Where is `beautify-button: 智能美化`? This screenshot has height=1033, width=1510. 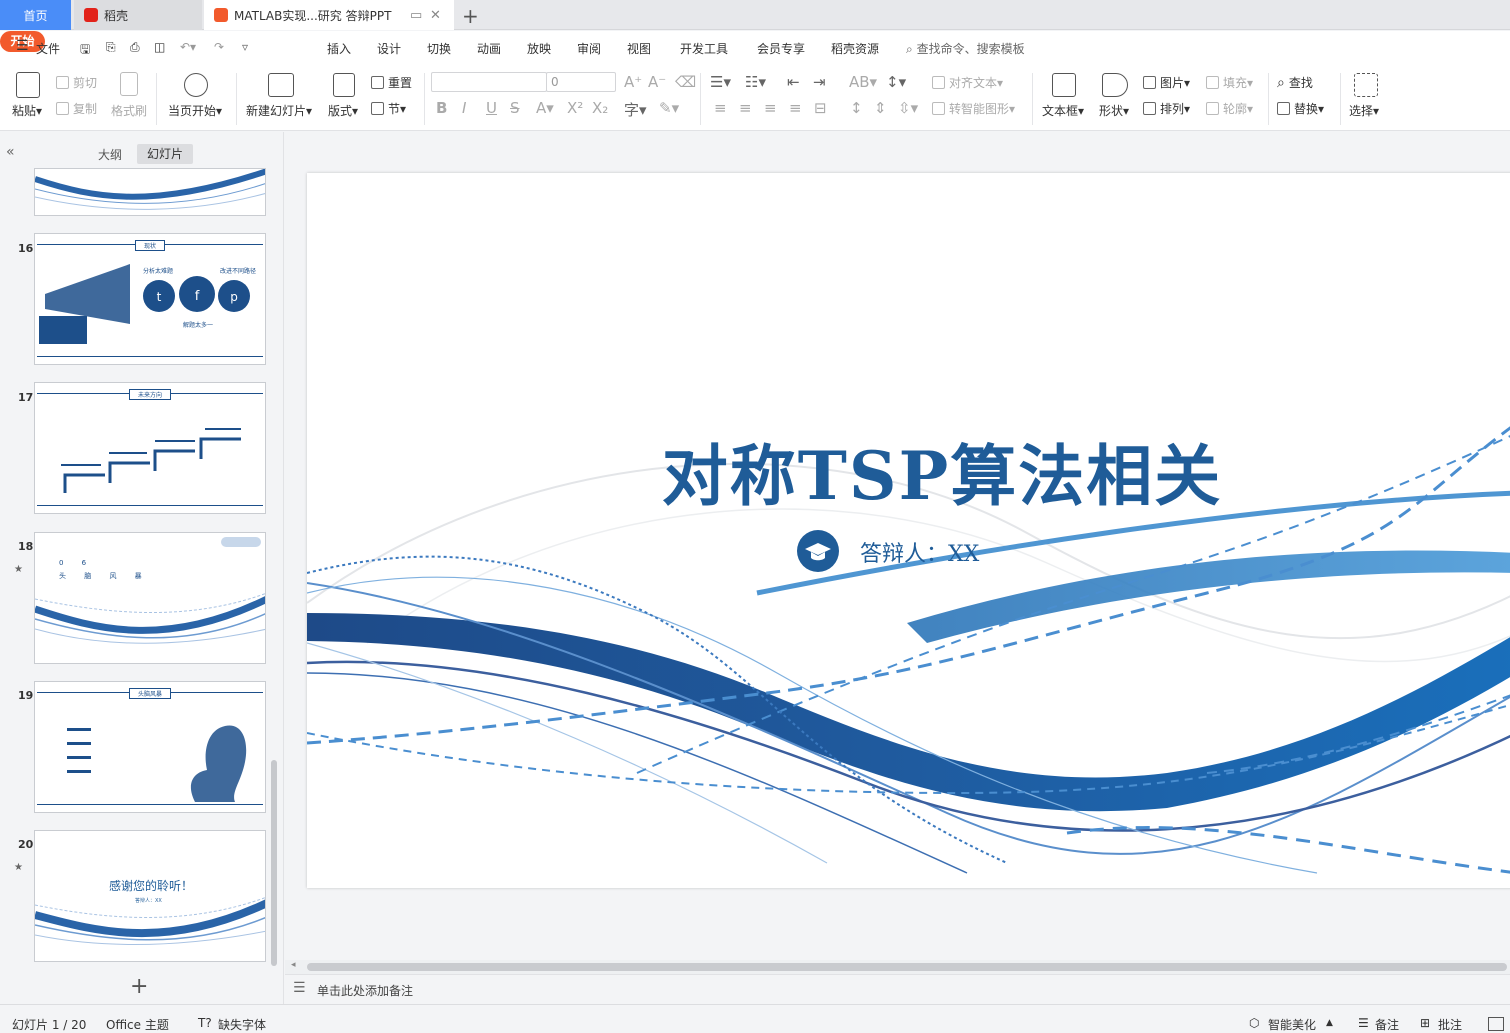 beautify-button: 智能美化 is located at coordinates (1292, 1024).